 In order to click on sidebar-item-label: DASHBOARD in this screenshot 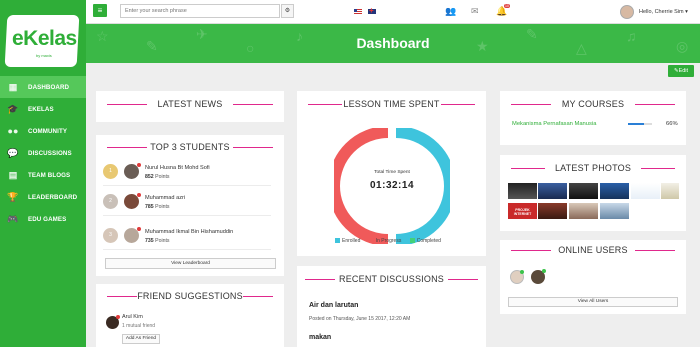, I will do `click(49, 87)`.